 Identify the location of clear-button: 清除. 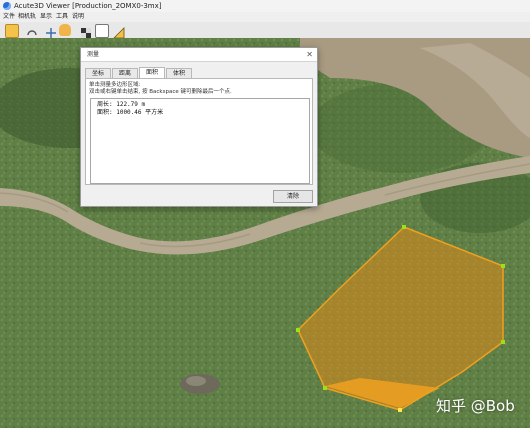
(293, 196).